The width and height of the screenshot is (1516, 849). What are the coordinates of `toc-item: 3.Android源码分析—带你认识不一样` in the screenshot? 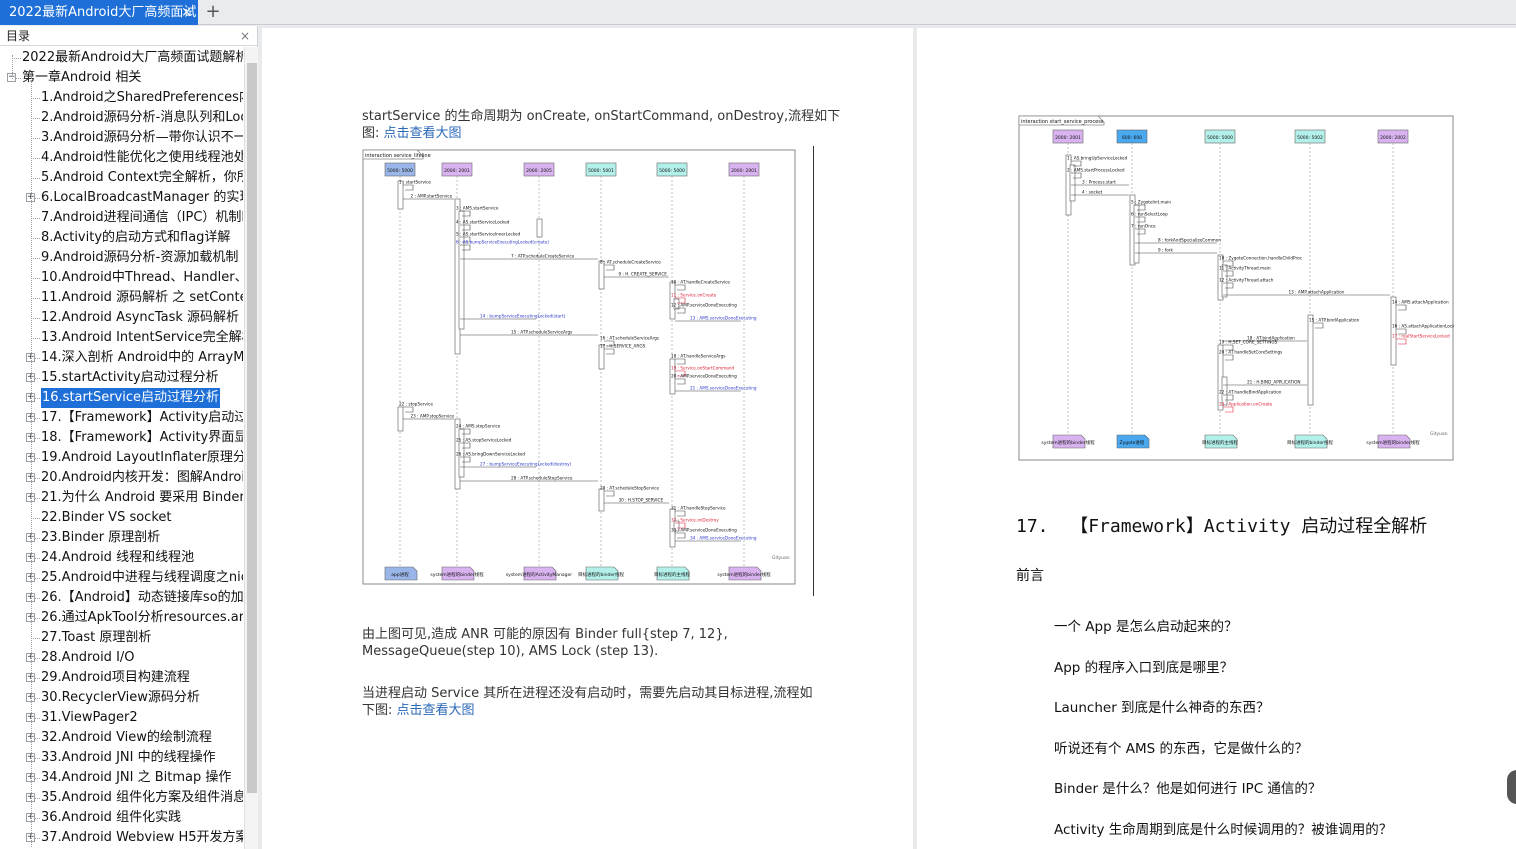 It's located at (121, 138).